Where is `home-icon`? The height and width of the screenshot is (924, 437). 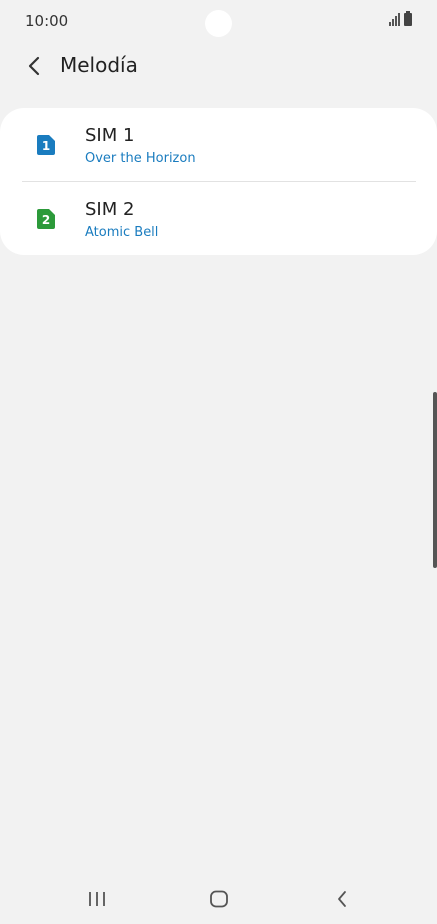 home-icon is located at coordinates (219, 899).